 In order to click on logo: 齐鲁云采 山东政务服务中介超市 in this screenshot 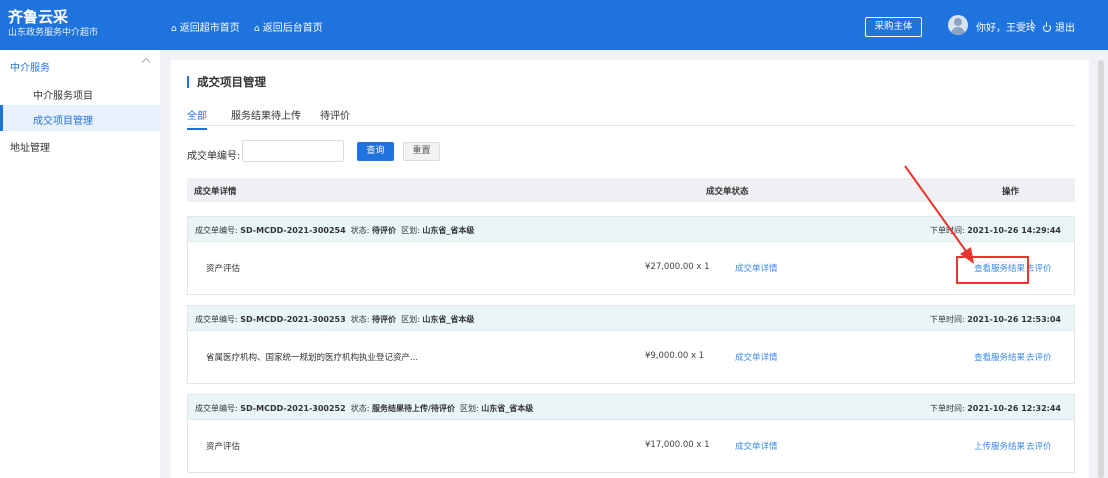, I will do `click(83, 24)`.